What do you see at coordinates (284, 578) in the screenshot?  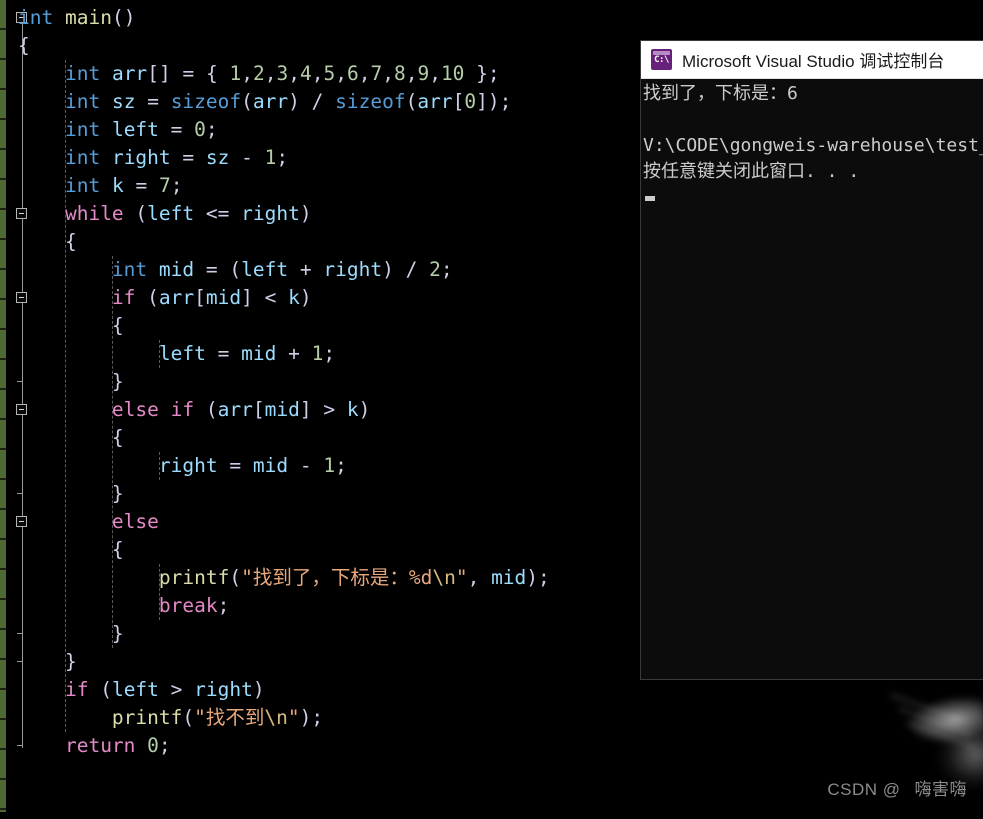 I see `code-line: printf("找到了，下标是：%d\n", mid);` at bounding box center [284, 578].